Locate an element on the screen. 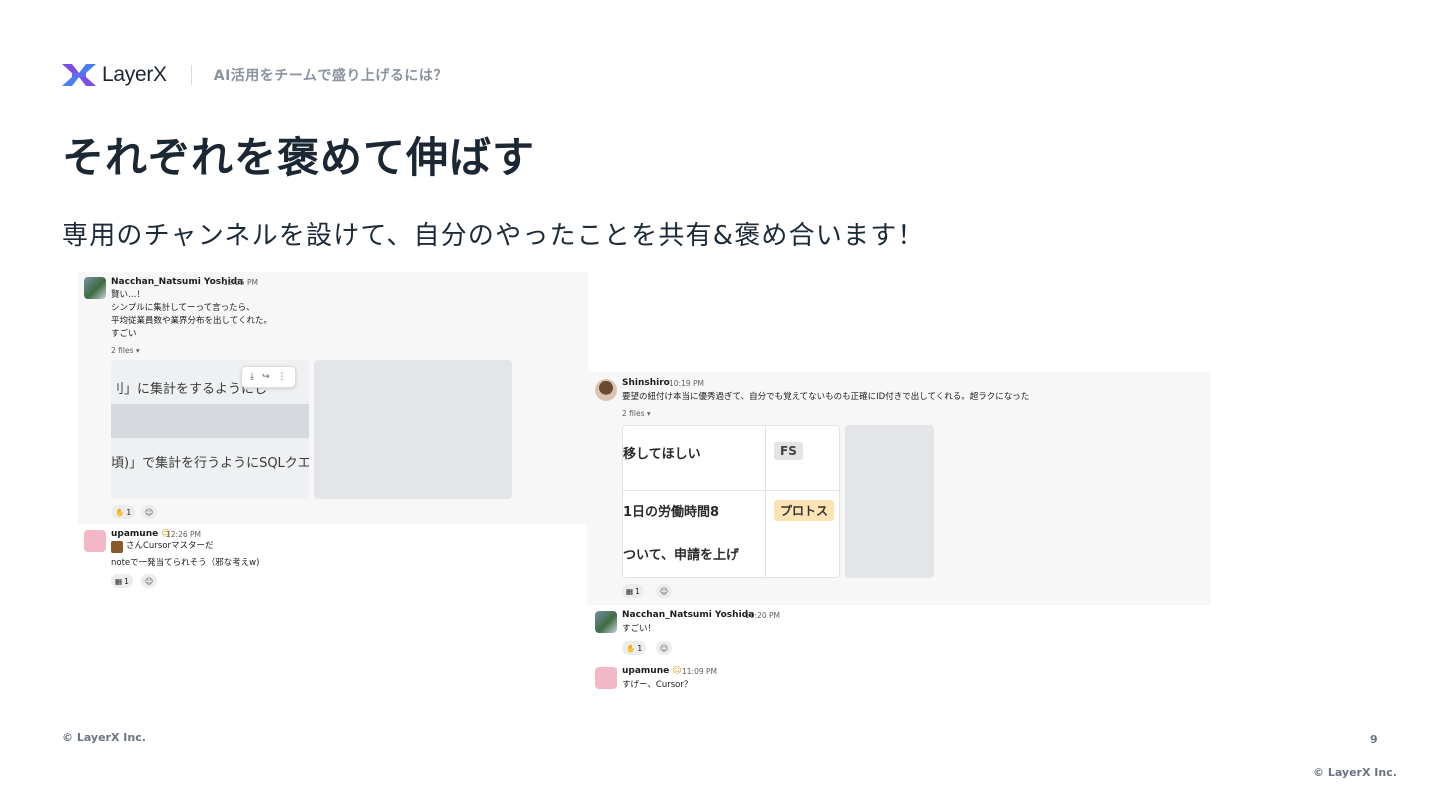 This screenshot has width=1440, height=810. brand-name: LayerX is located at coordinates (134, 74).